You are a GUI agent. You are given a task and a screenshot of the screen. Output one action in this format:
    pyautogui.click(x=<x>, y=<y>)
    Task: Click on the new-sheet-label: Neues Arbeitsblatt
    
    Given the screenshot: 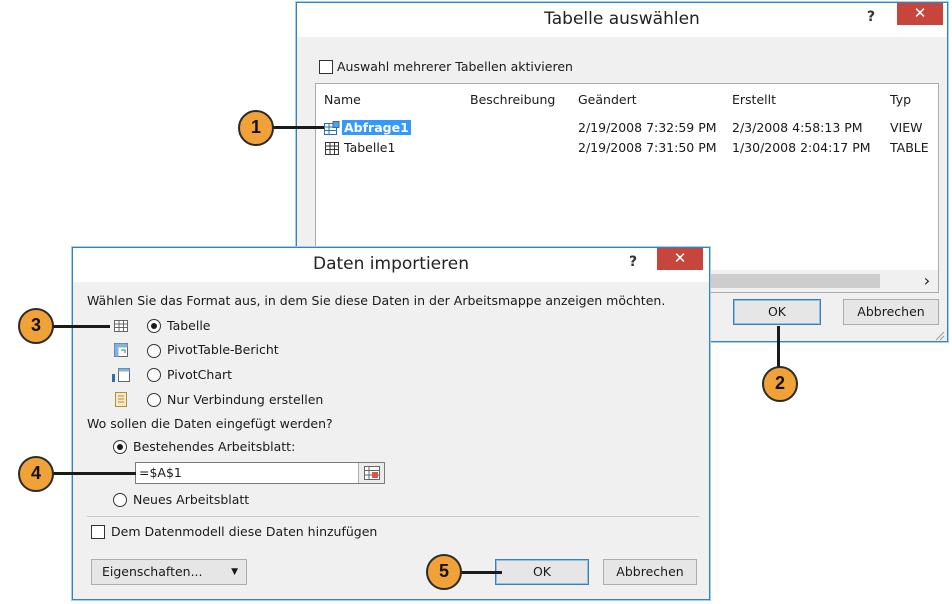 What is the action you would take?
    pyautogui.click(x=191, y=499)
    